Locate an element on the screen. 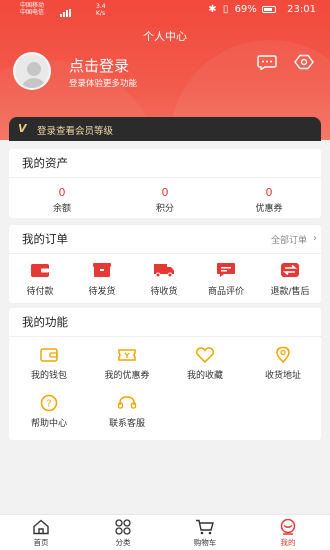 The height and width of the screenshot is (550, 330). points-value: 0 is located at coordinates (165, 192).